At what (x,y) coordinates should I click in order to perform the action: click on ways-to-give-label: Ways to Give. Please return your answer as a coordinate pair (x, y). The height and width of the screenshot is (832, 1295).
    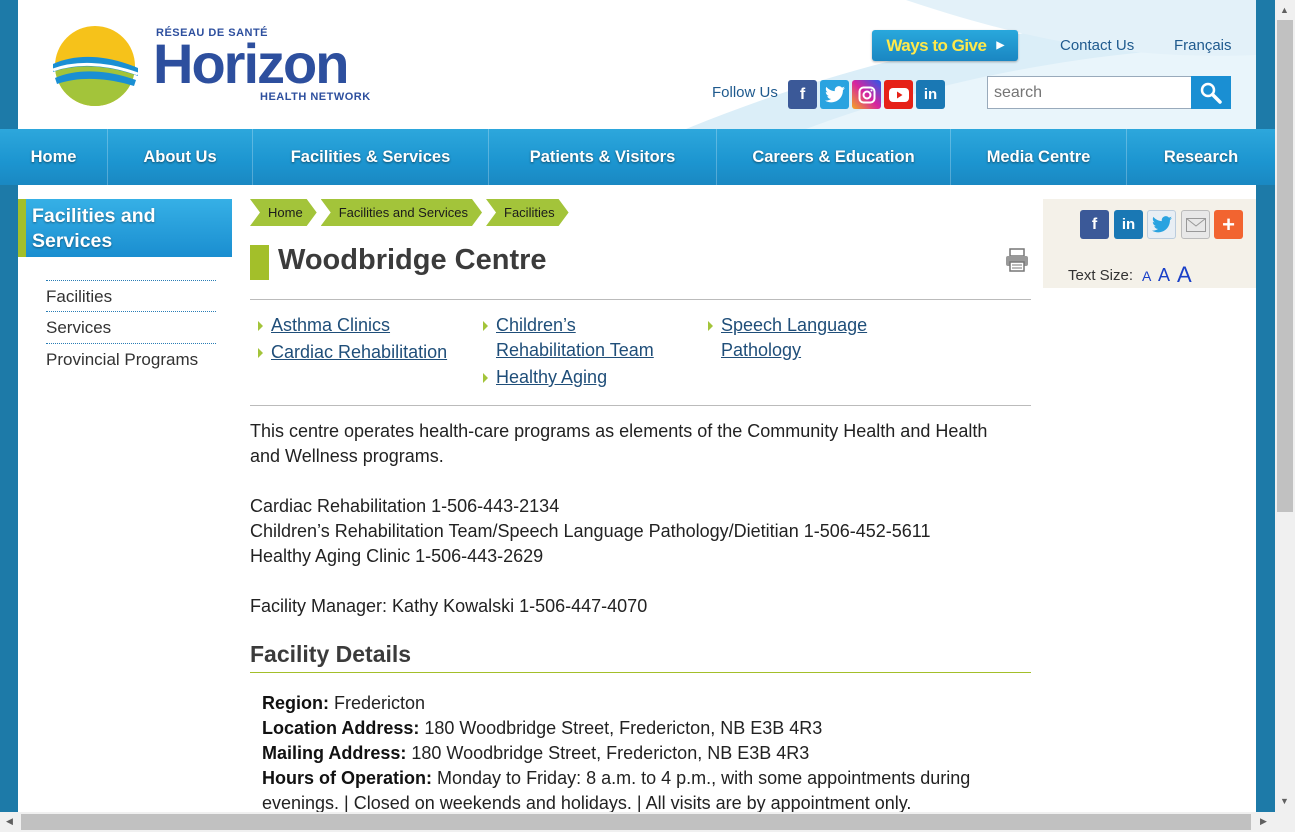
    Looking at the image, I should click on (936, 45).